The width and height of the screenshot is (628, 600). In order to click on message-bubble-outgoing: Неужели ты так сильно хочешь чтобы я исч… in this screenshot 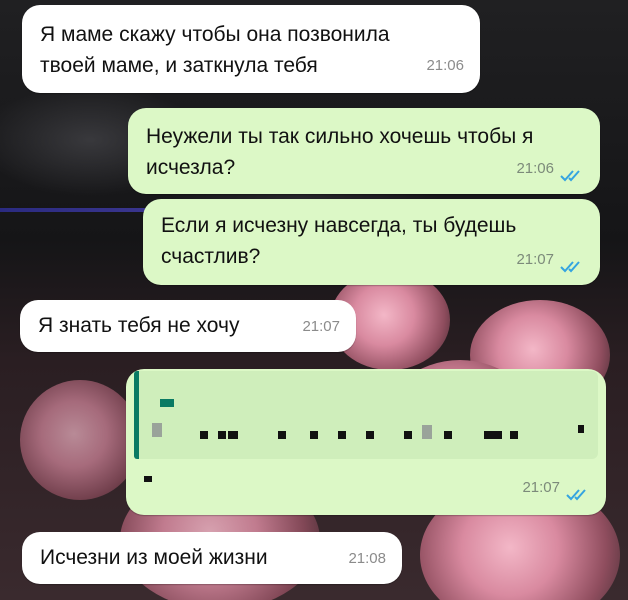, I will do `click(364, 151)`.